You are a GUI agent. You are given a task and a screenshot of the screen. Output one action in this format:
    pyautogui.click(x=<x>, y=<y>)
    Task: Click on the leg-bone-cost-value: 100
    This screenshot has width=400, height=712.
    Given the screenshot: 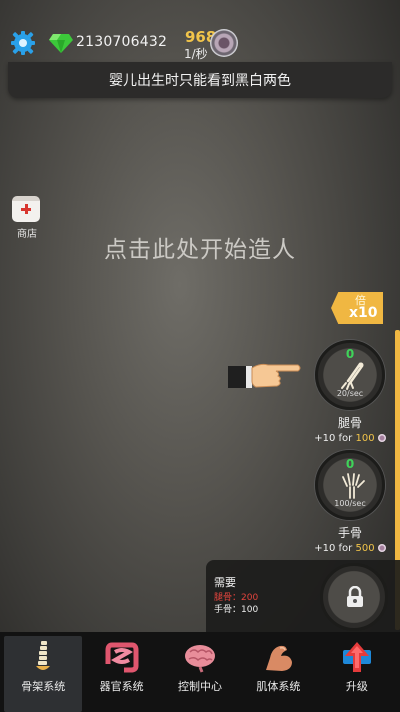 What is the action you would take?
    pyautogui.click(x=365, y=438)
    